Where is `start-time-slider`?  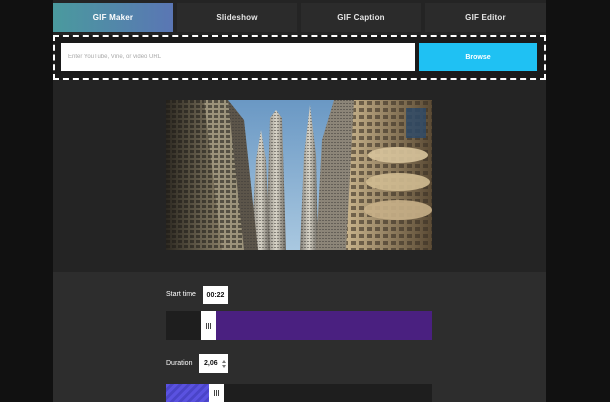 start-time-slider is located at coordinates (299, 325).